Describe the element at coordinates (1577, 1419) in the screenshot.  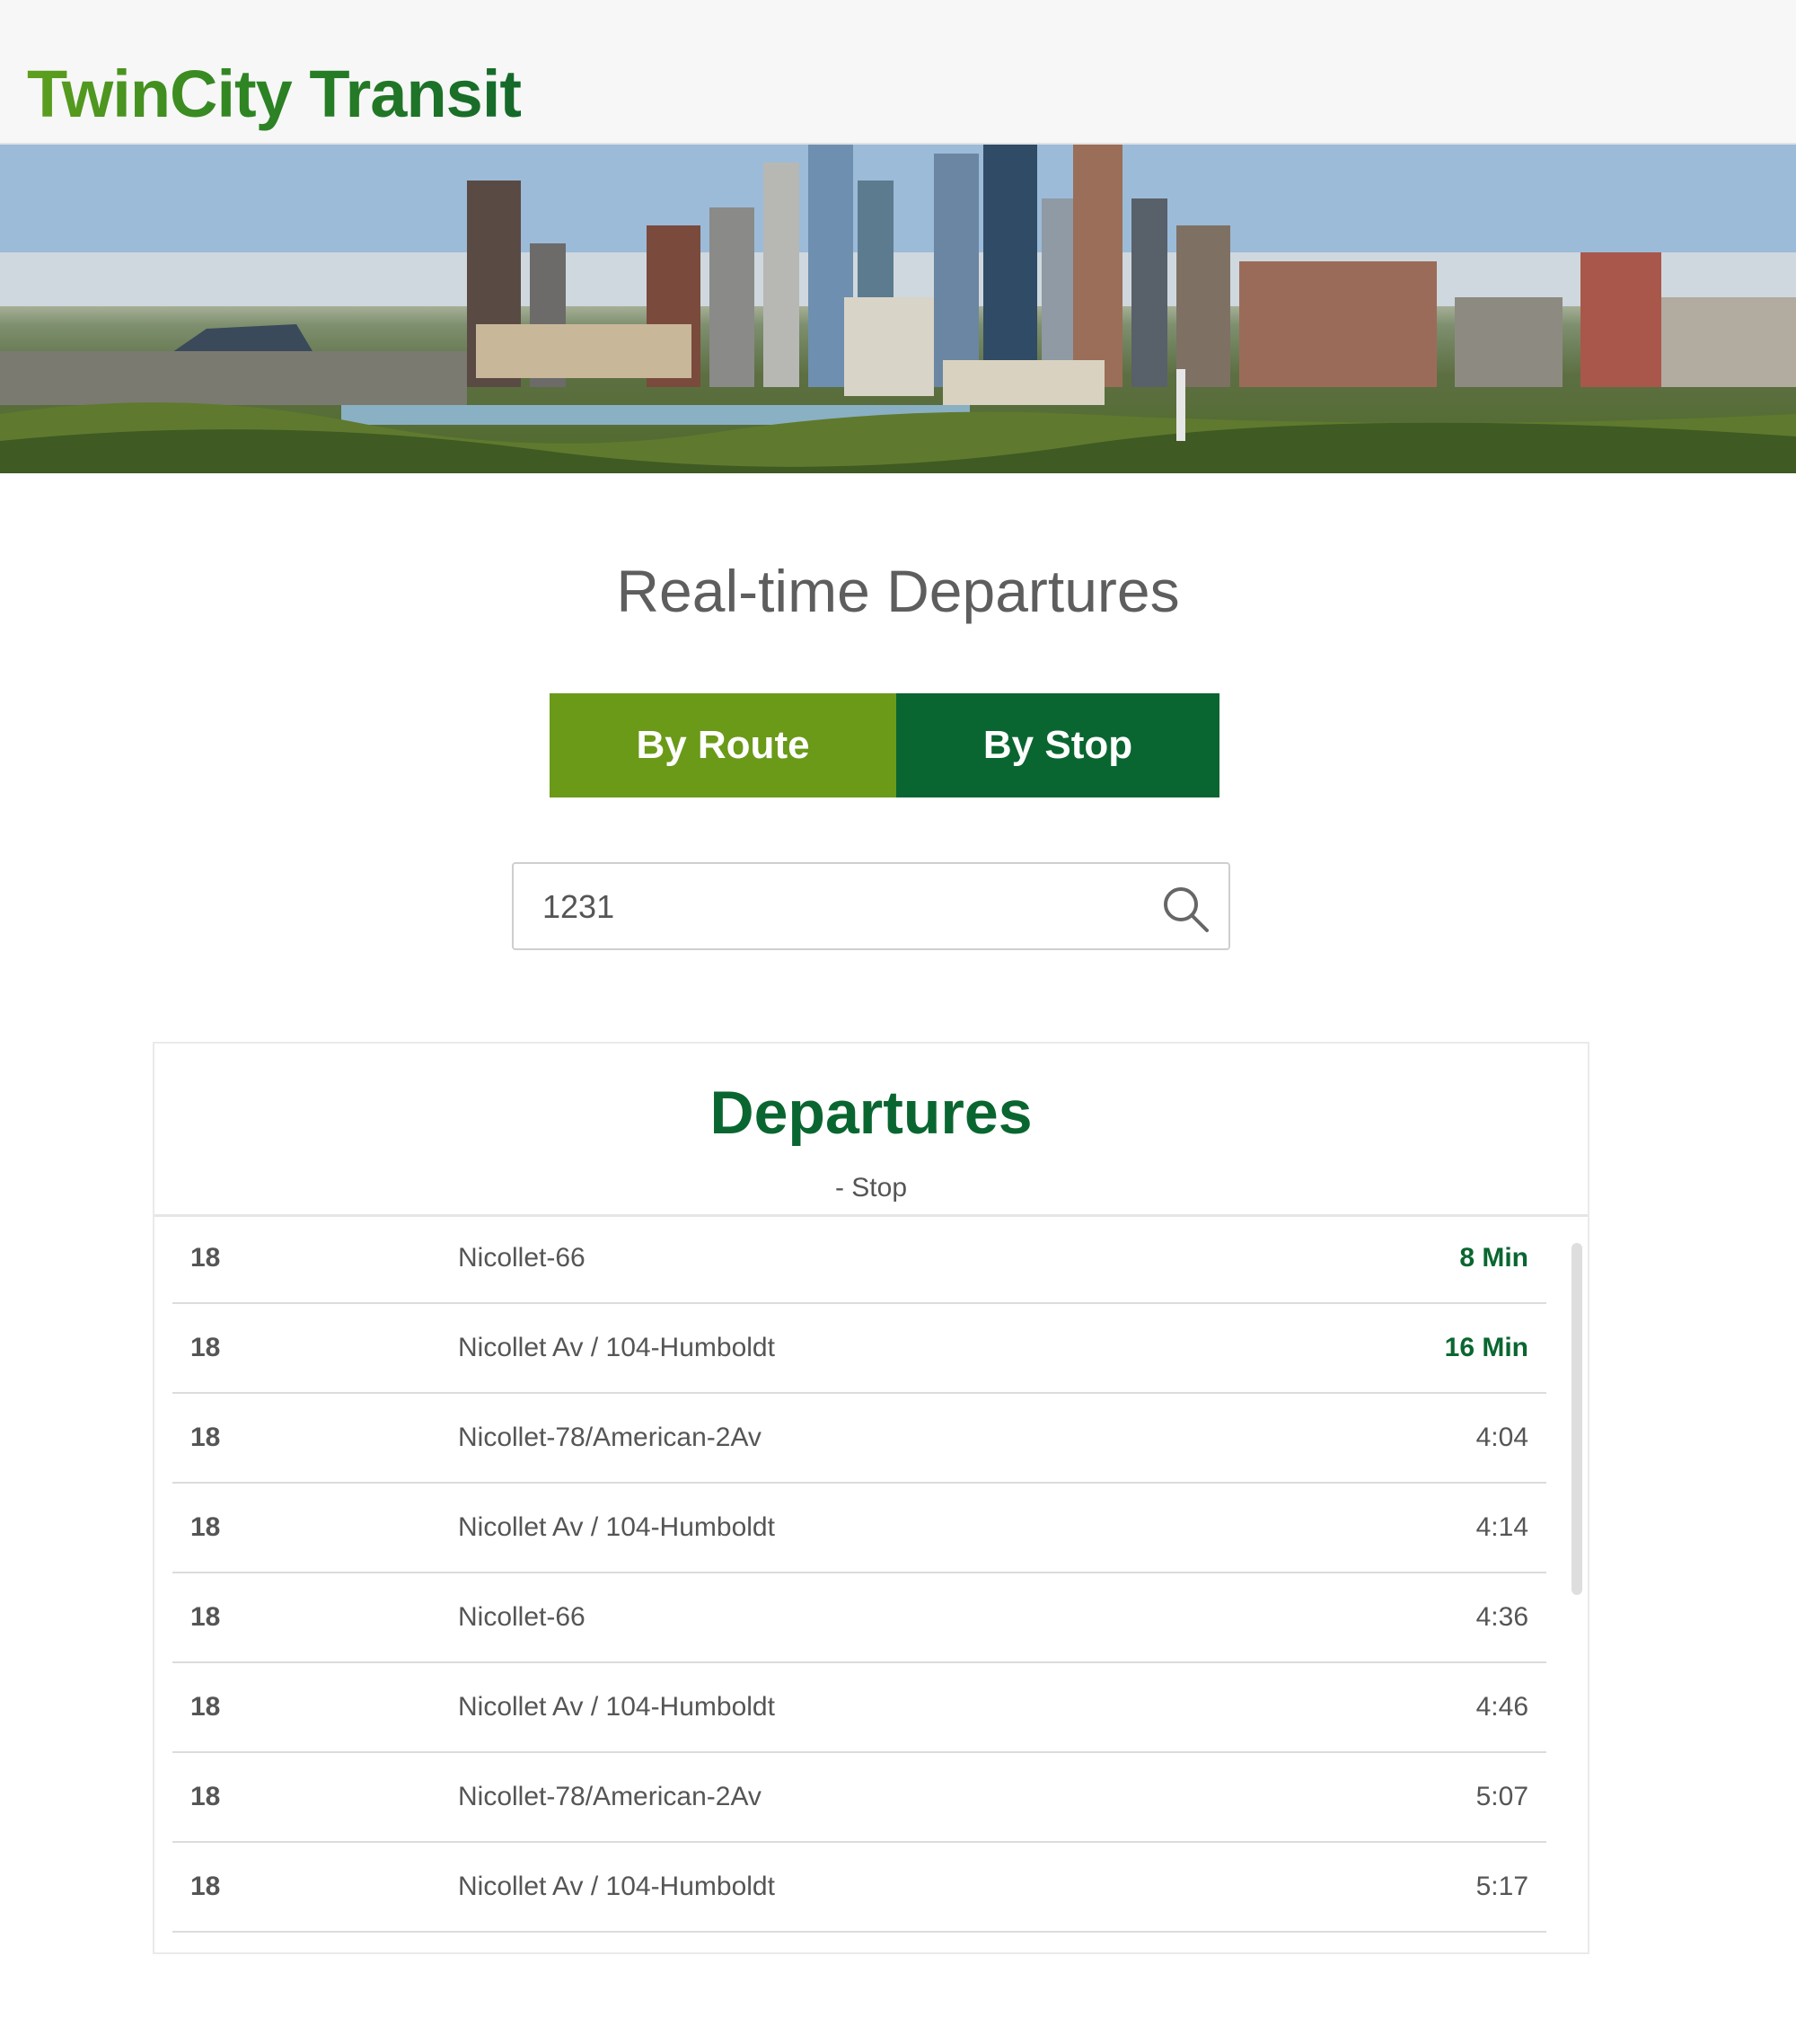
I see `list-scrollbar` at that location.